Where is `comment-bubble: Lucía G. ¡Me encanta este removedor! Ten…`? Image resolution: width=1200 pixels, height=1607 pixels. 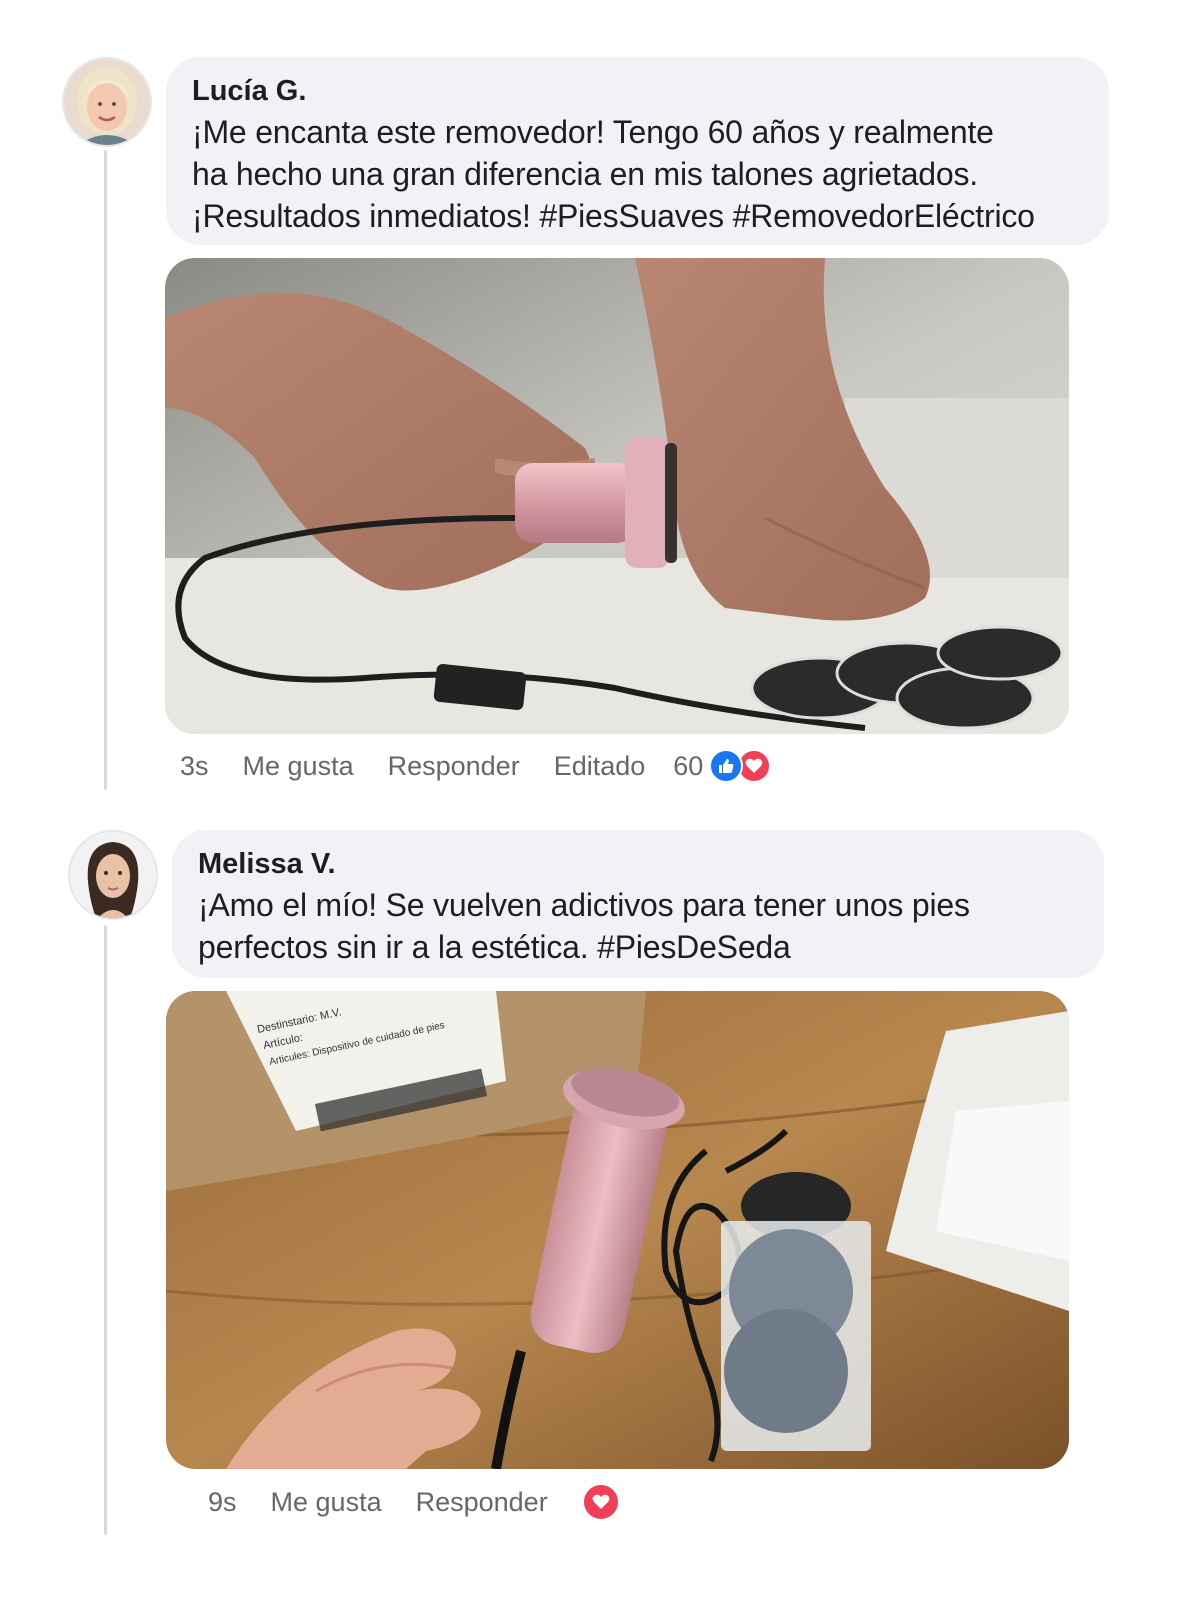
comment-bubble: Lucía G. ¡Me encanta este removedor! Ten… is located at coordinates (637, 151).